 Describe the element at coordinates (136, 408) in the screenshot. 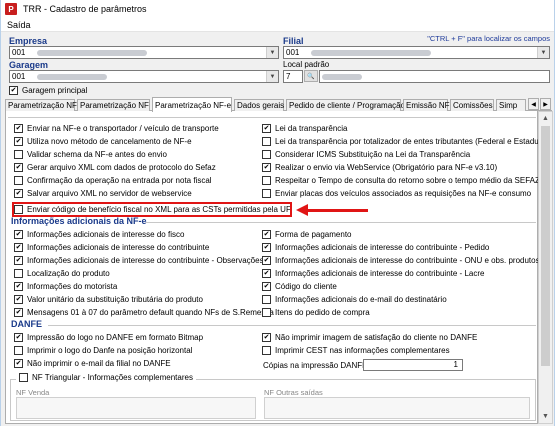

I see `nf-venda-field` at that location.